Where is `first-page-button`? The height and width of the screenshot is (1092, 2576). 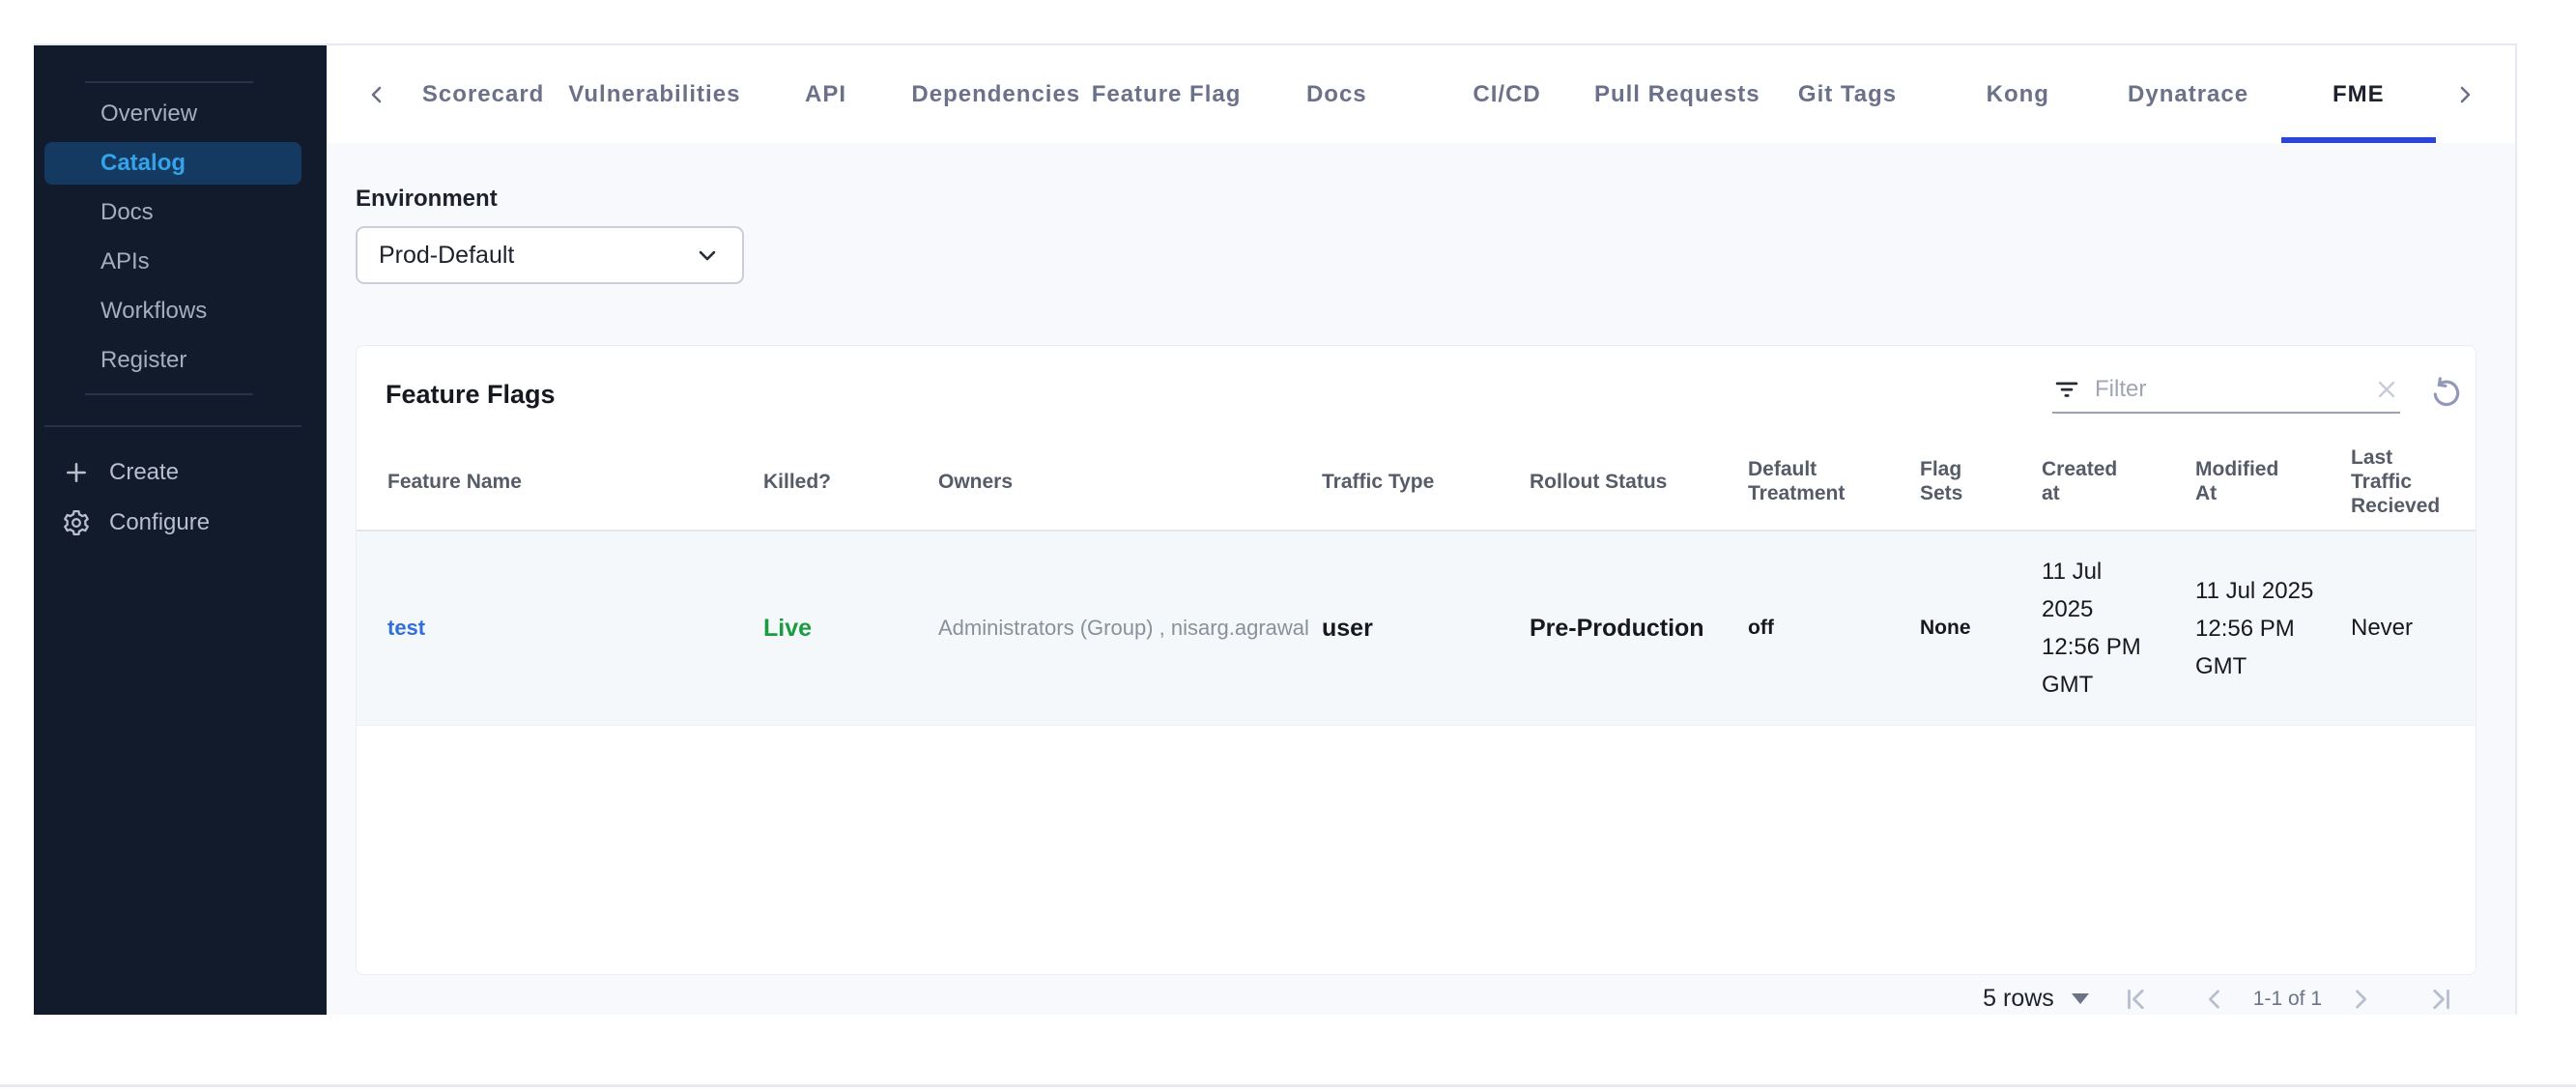
first-page-button is located at coordinates (2137, 999).